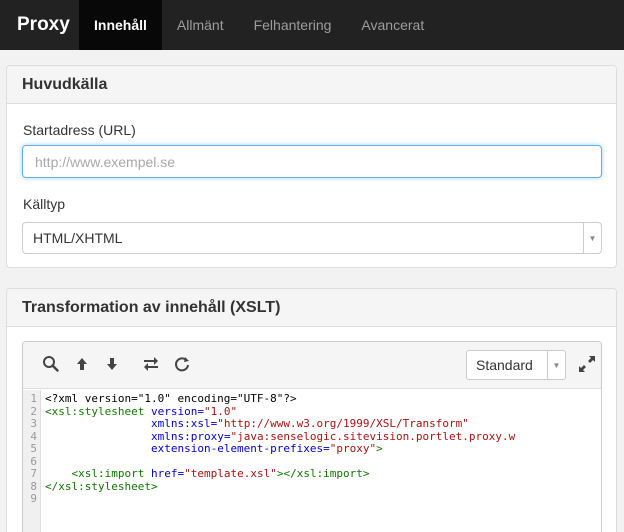 The height and width of the screenshot is (532, 624). I want to click on line-number: 9, so click(33, 498).